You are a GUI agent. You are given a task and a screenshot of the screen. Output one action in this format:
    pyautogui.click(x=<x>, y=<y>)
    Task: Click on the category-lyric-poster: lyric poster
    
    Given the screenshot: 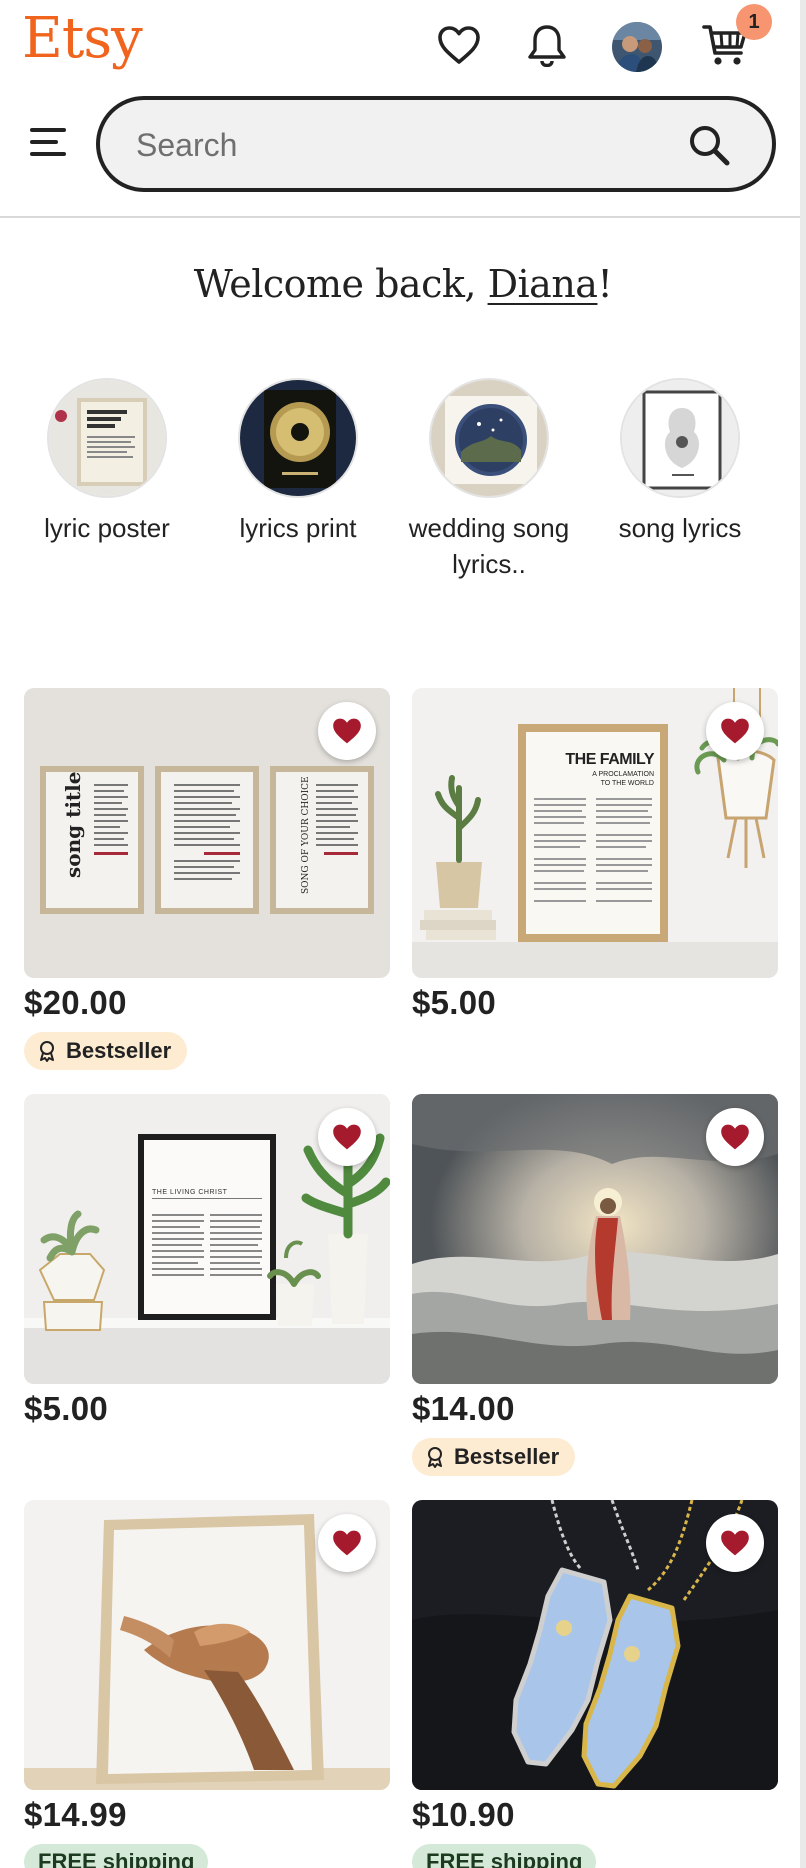 What is the action you would take?
    pyautogui.click(x=107, y=462)
    